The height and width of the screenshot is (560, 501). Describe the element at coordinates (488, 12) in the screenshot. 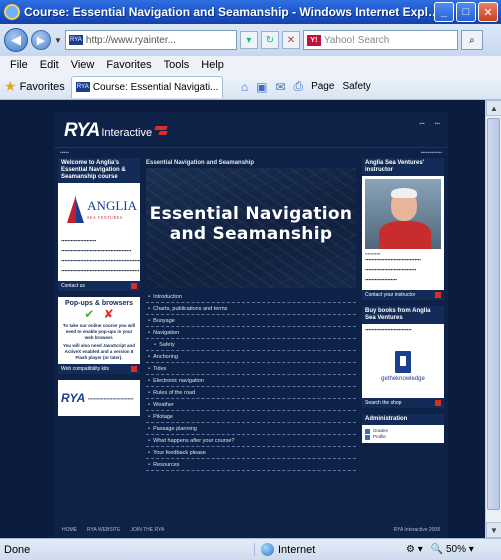

I see `close-button: ✕` at that location.